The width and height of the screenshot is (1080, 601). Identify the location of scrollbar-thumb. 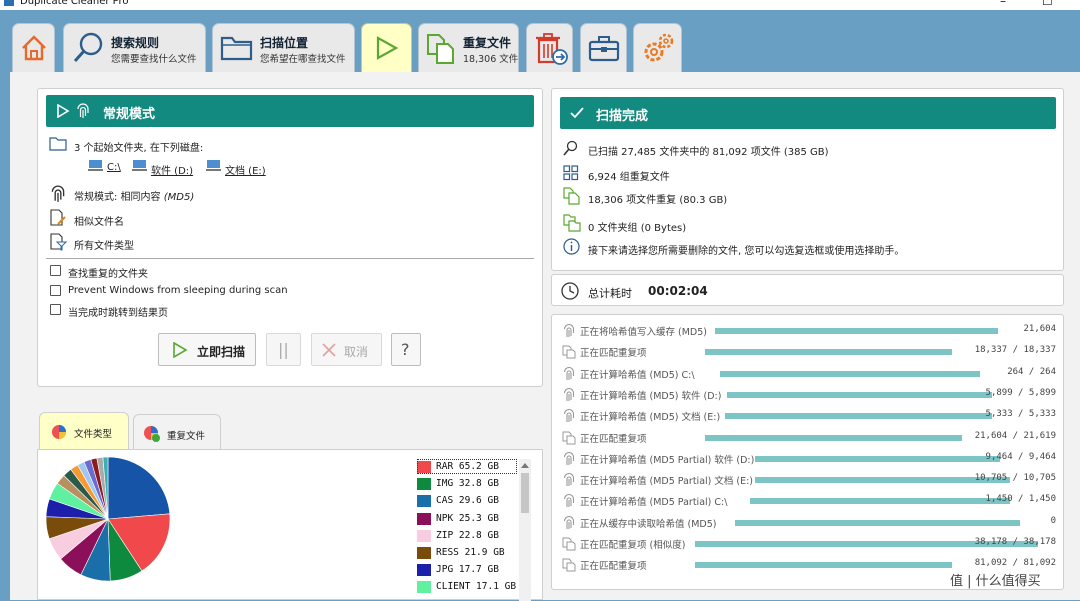
(525, 493).